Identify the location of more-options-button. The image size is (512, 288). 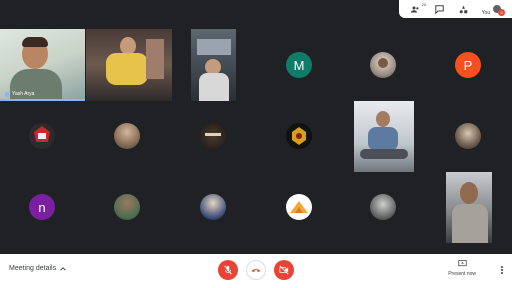
(502, 270).